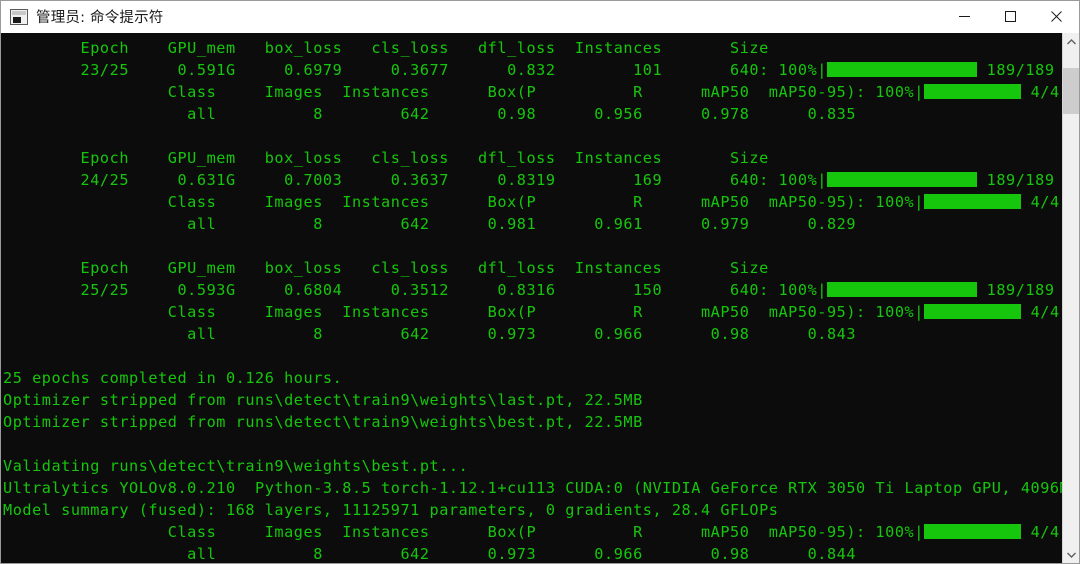 Image resolution: width=1080 pixels, height=564 pixels. I want to click on scroll-up-arrow, so click(1071, 41).